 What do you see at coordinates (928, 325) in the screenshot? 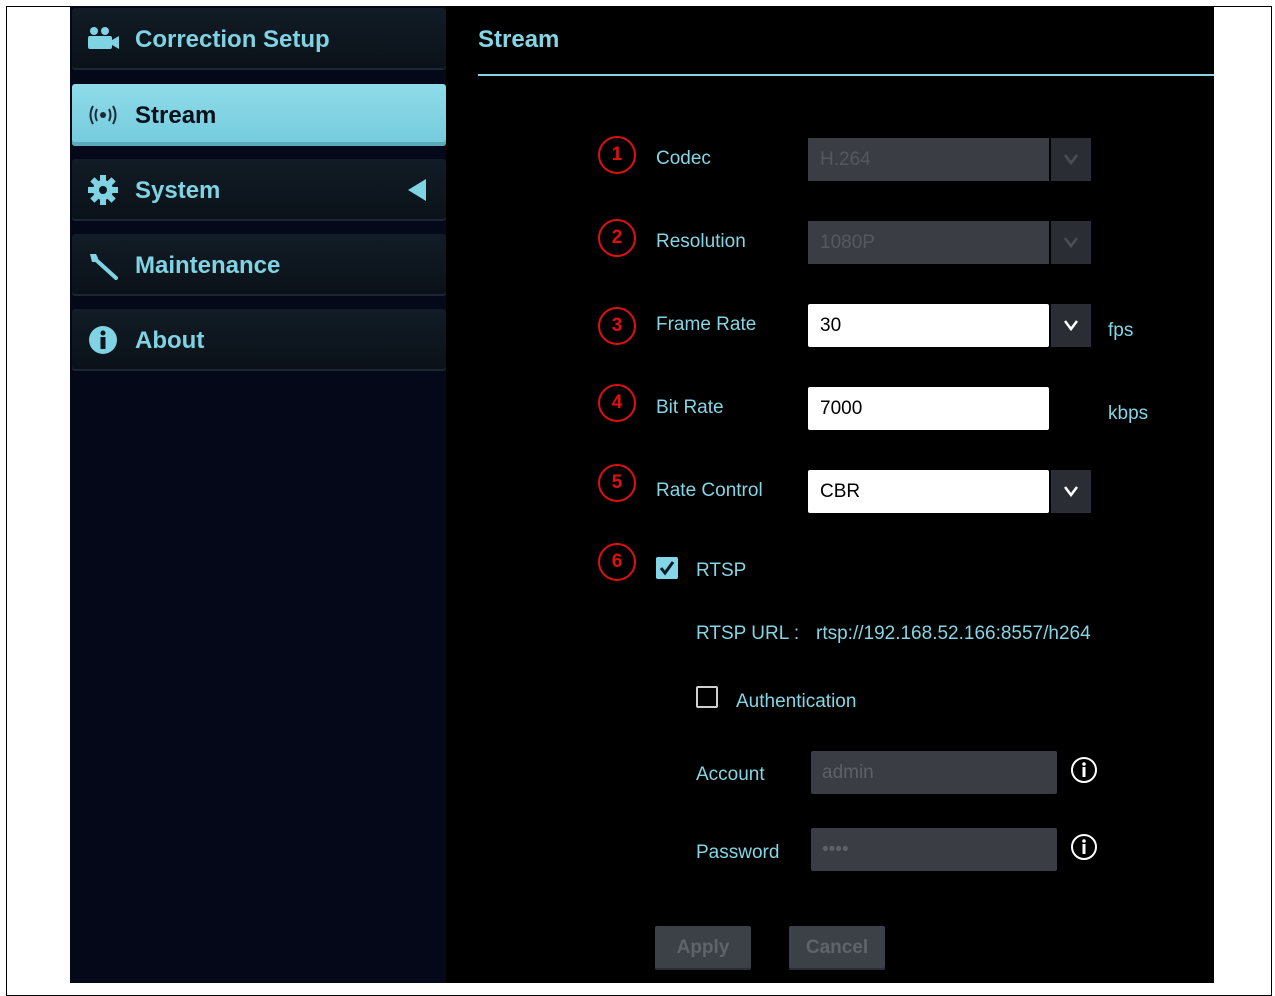
I see `frame-rate-value: 30` at bounding box center [928, 325].